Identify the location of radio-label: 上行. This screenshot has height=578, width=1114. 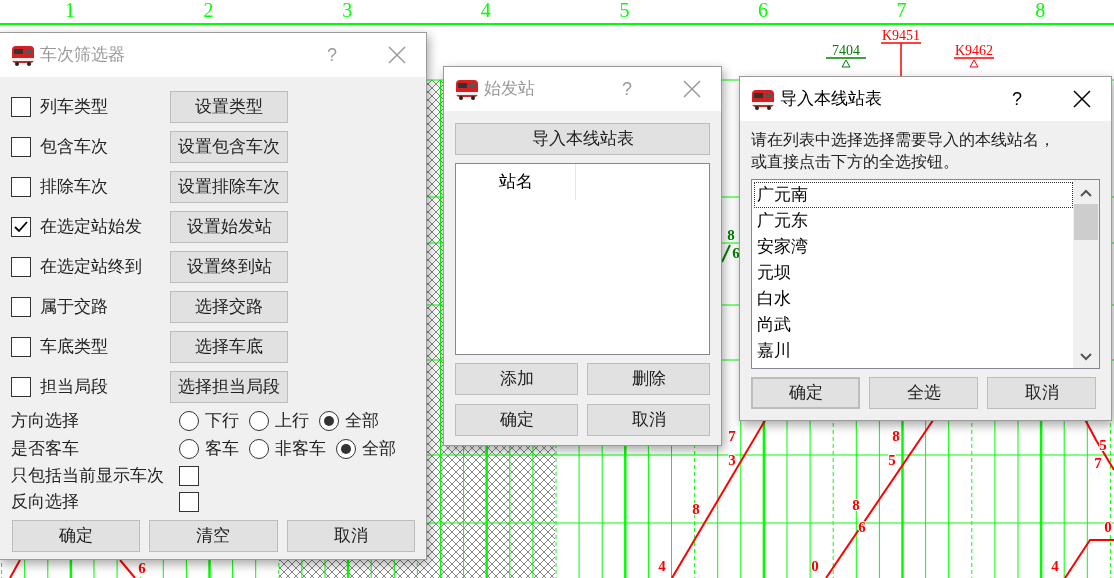
(292, 421).